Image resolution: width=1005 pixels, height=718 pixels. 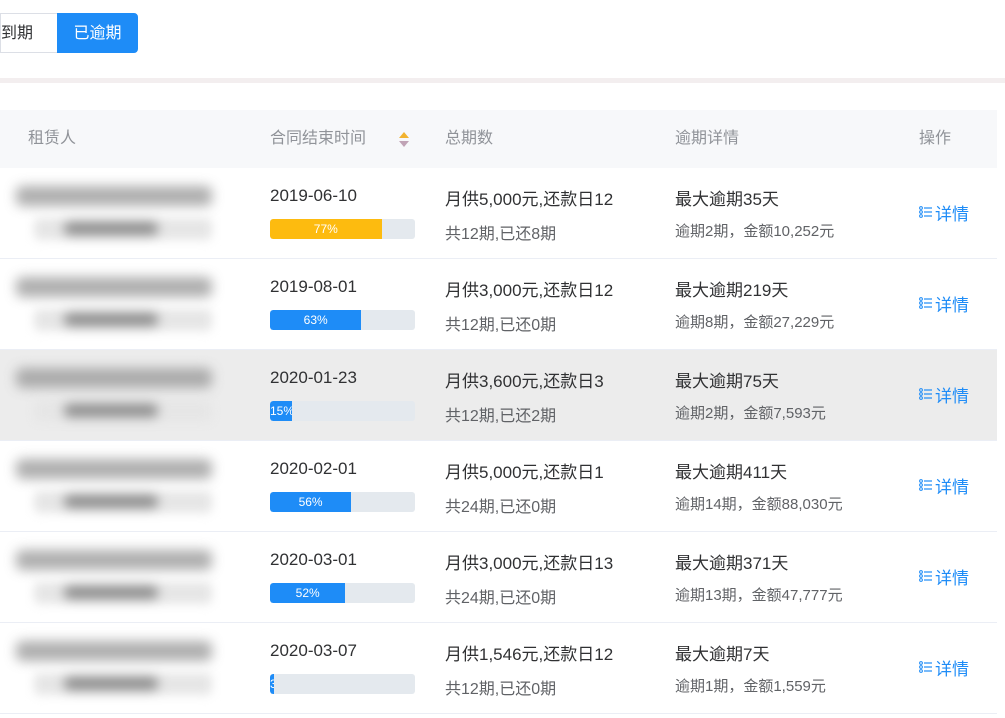 What do you see at coordinates (529, 654) in the screenshot?
I see `monthly-payment: 月供1,546元,还款日12` at bounding box center [529, 654].